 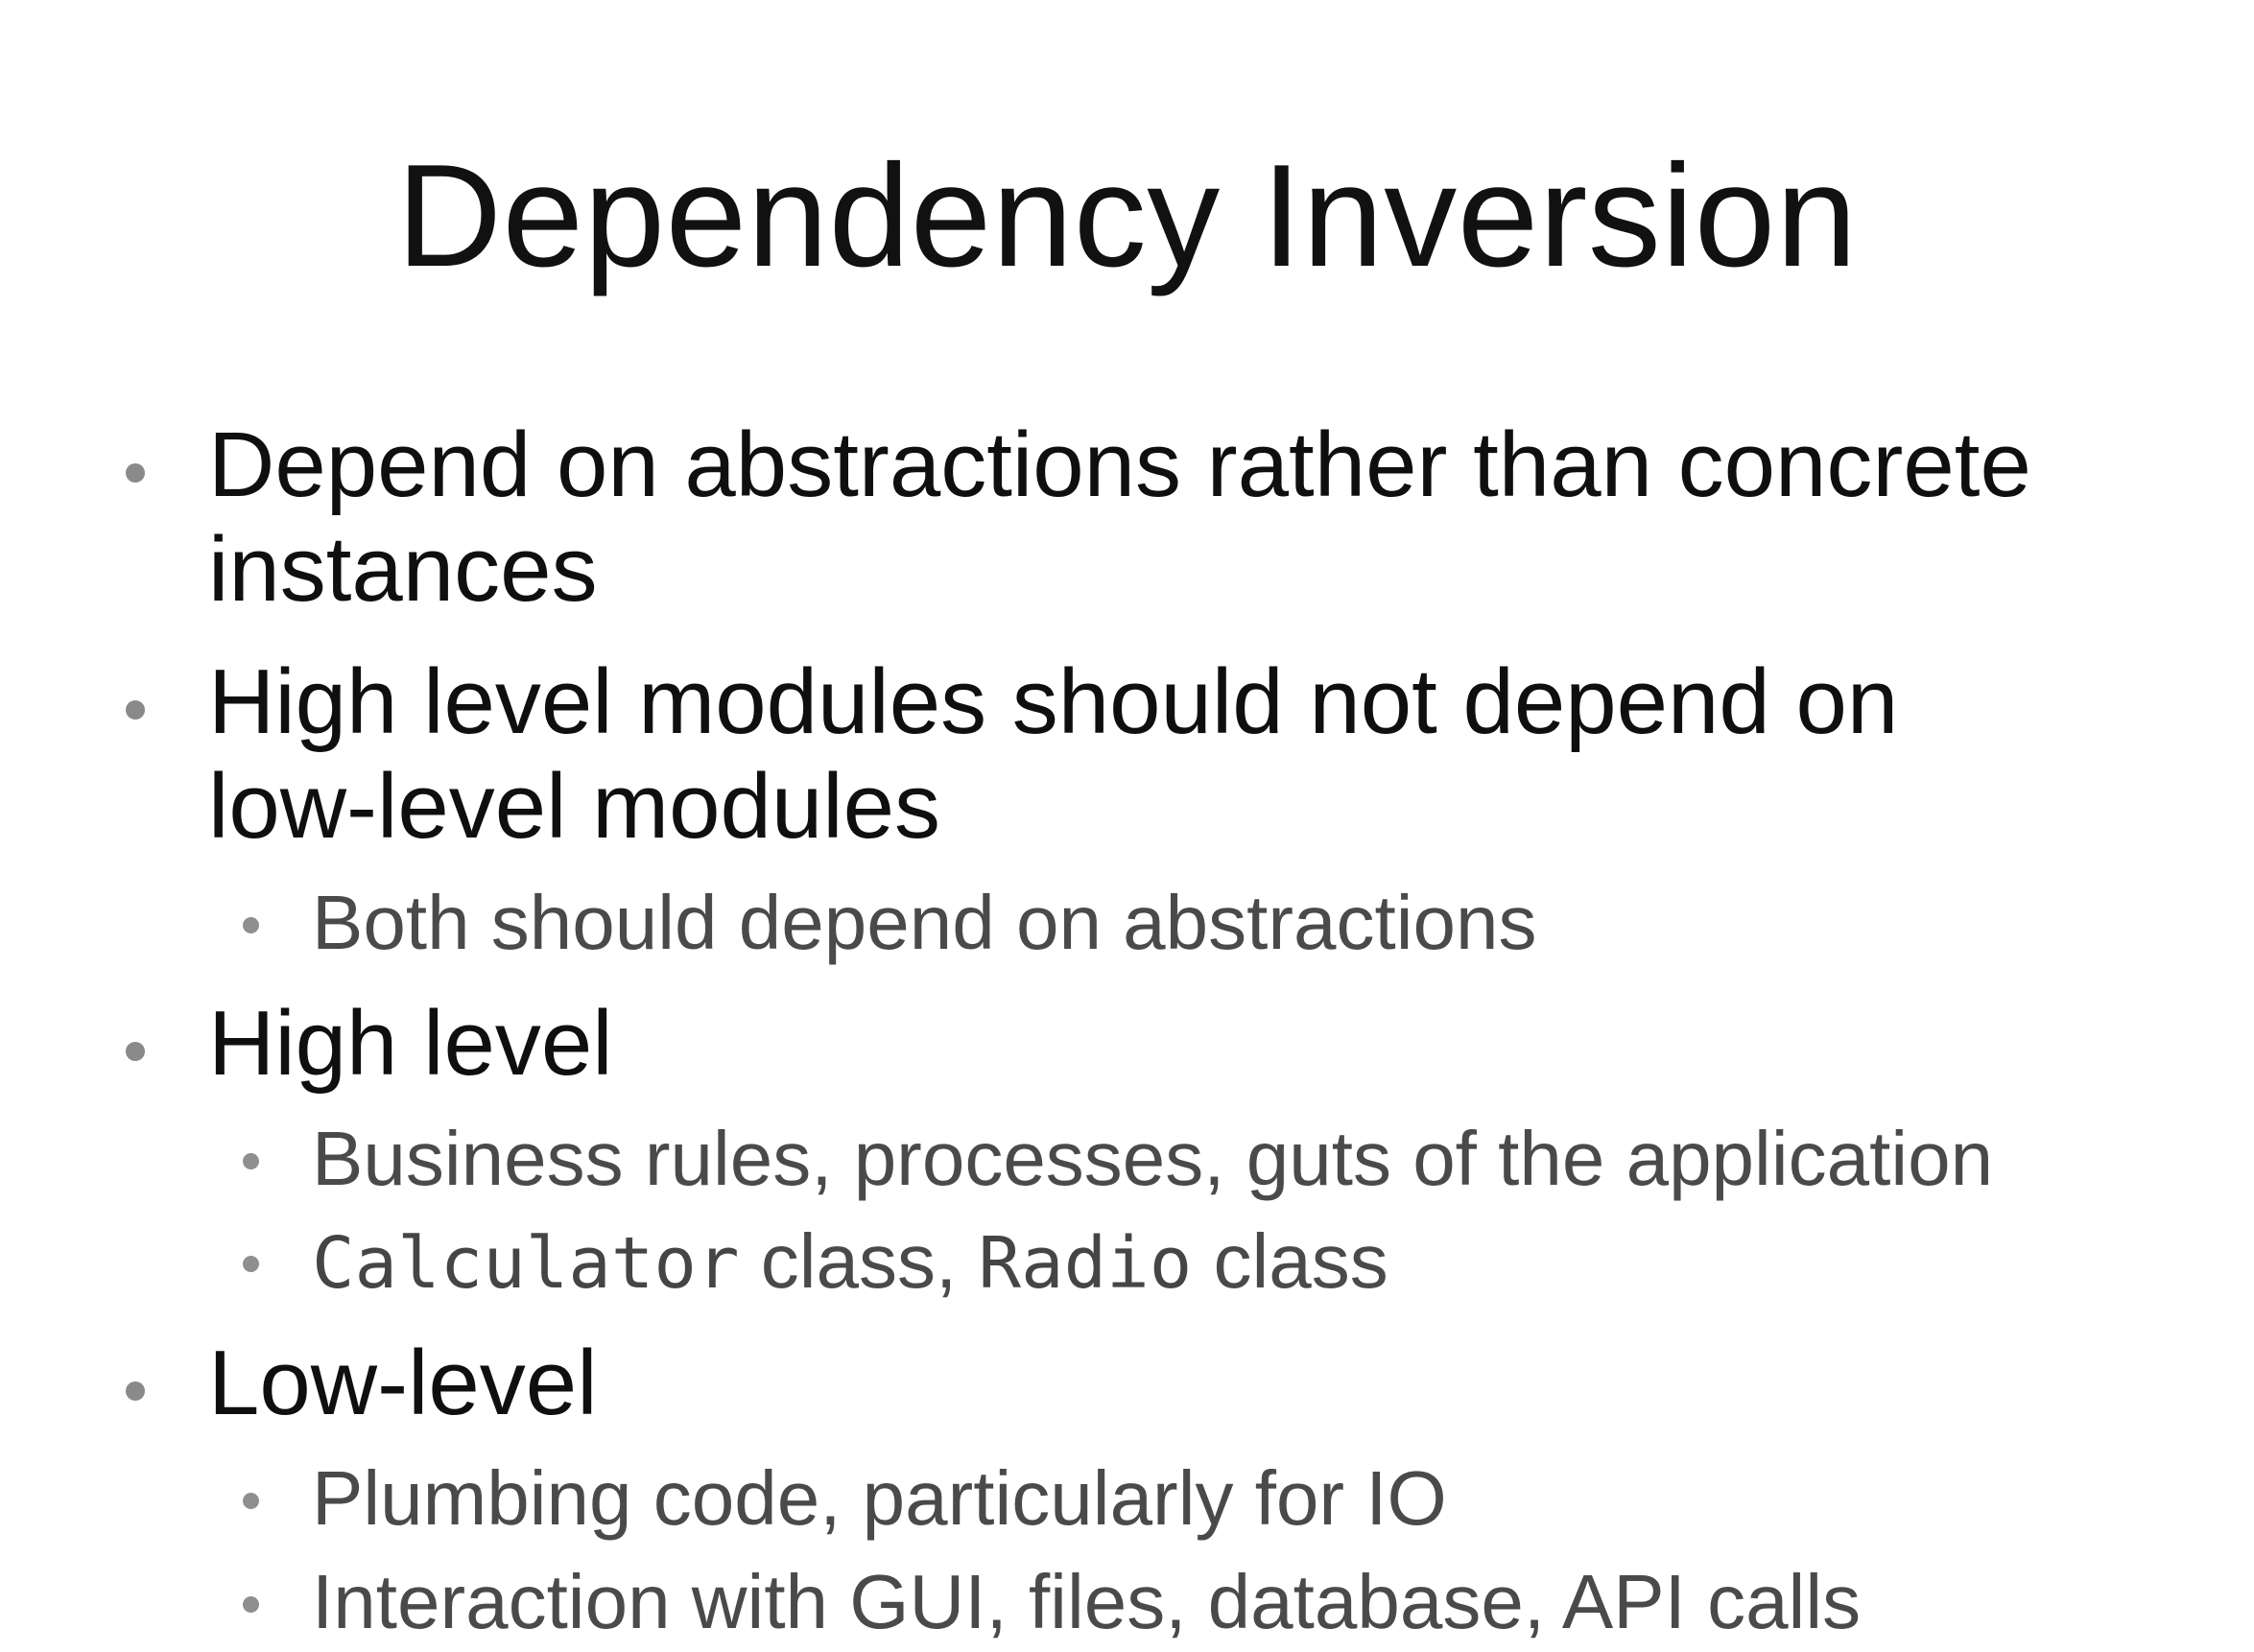 I want to click on bullet-text-line: High level modules should not depend on, so click(x=1053, y=701).